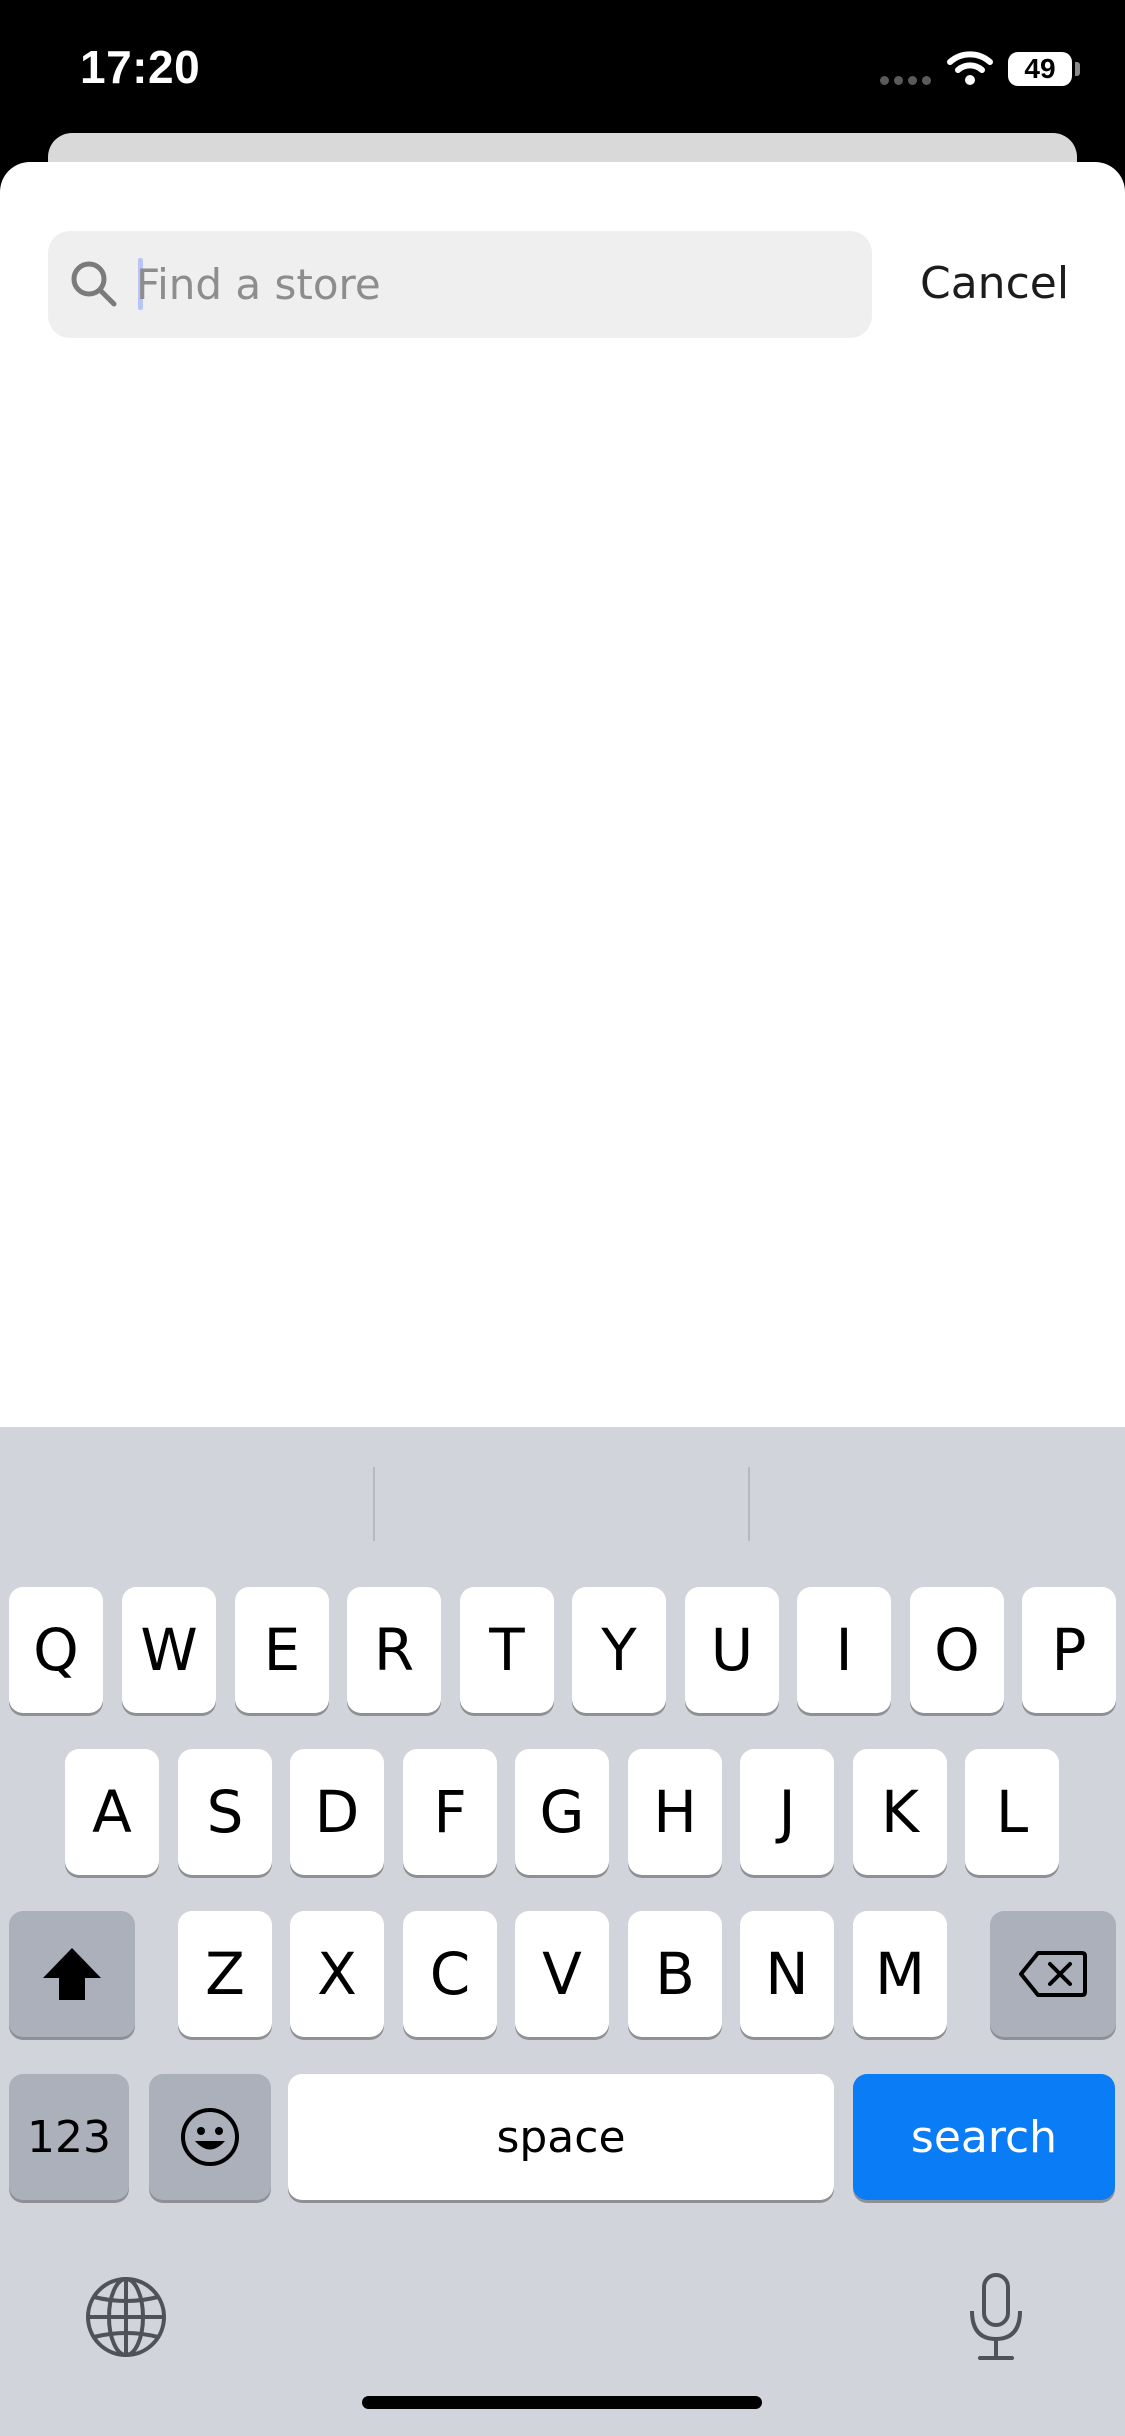  I want to click on key-i: I, so click(844, 1650).